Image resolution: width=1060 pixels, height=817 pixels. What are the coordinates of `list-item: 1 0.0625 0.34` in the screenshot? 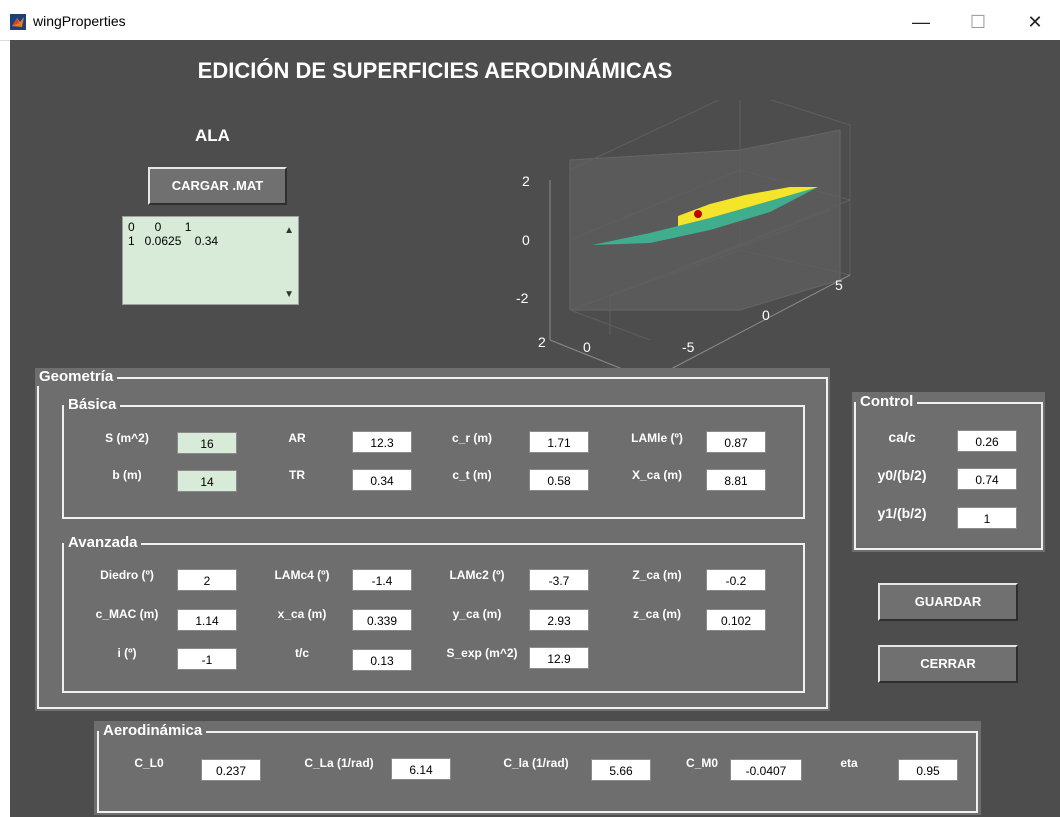 It's located at (173, 241).